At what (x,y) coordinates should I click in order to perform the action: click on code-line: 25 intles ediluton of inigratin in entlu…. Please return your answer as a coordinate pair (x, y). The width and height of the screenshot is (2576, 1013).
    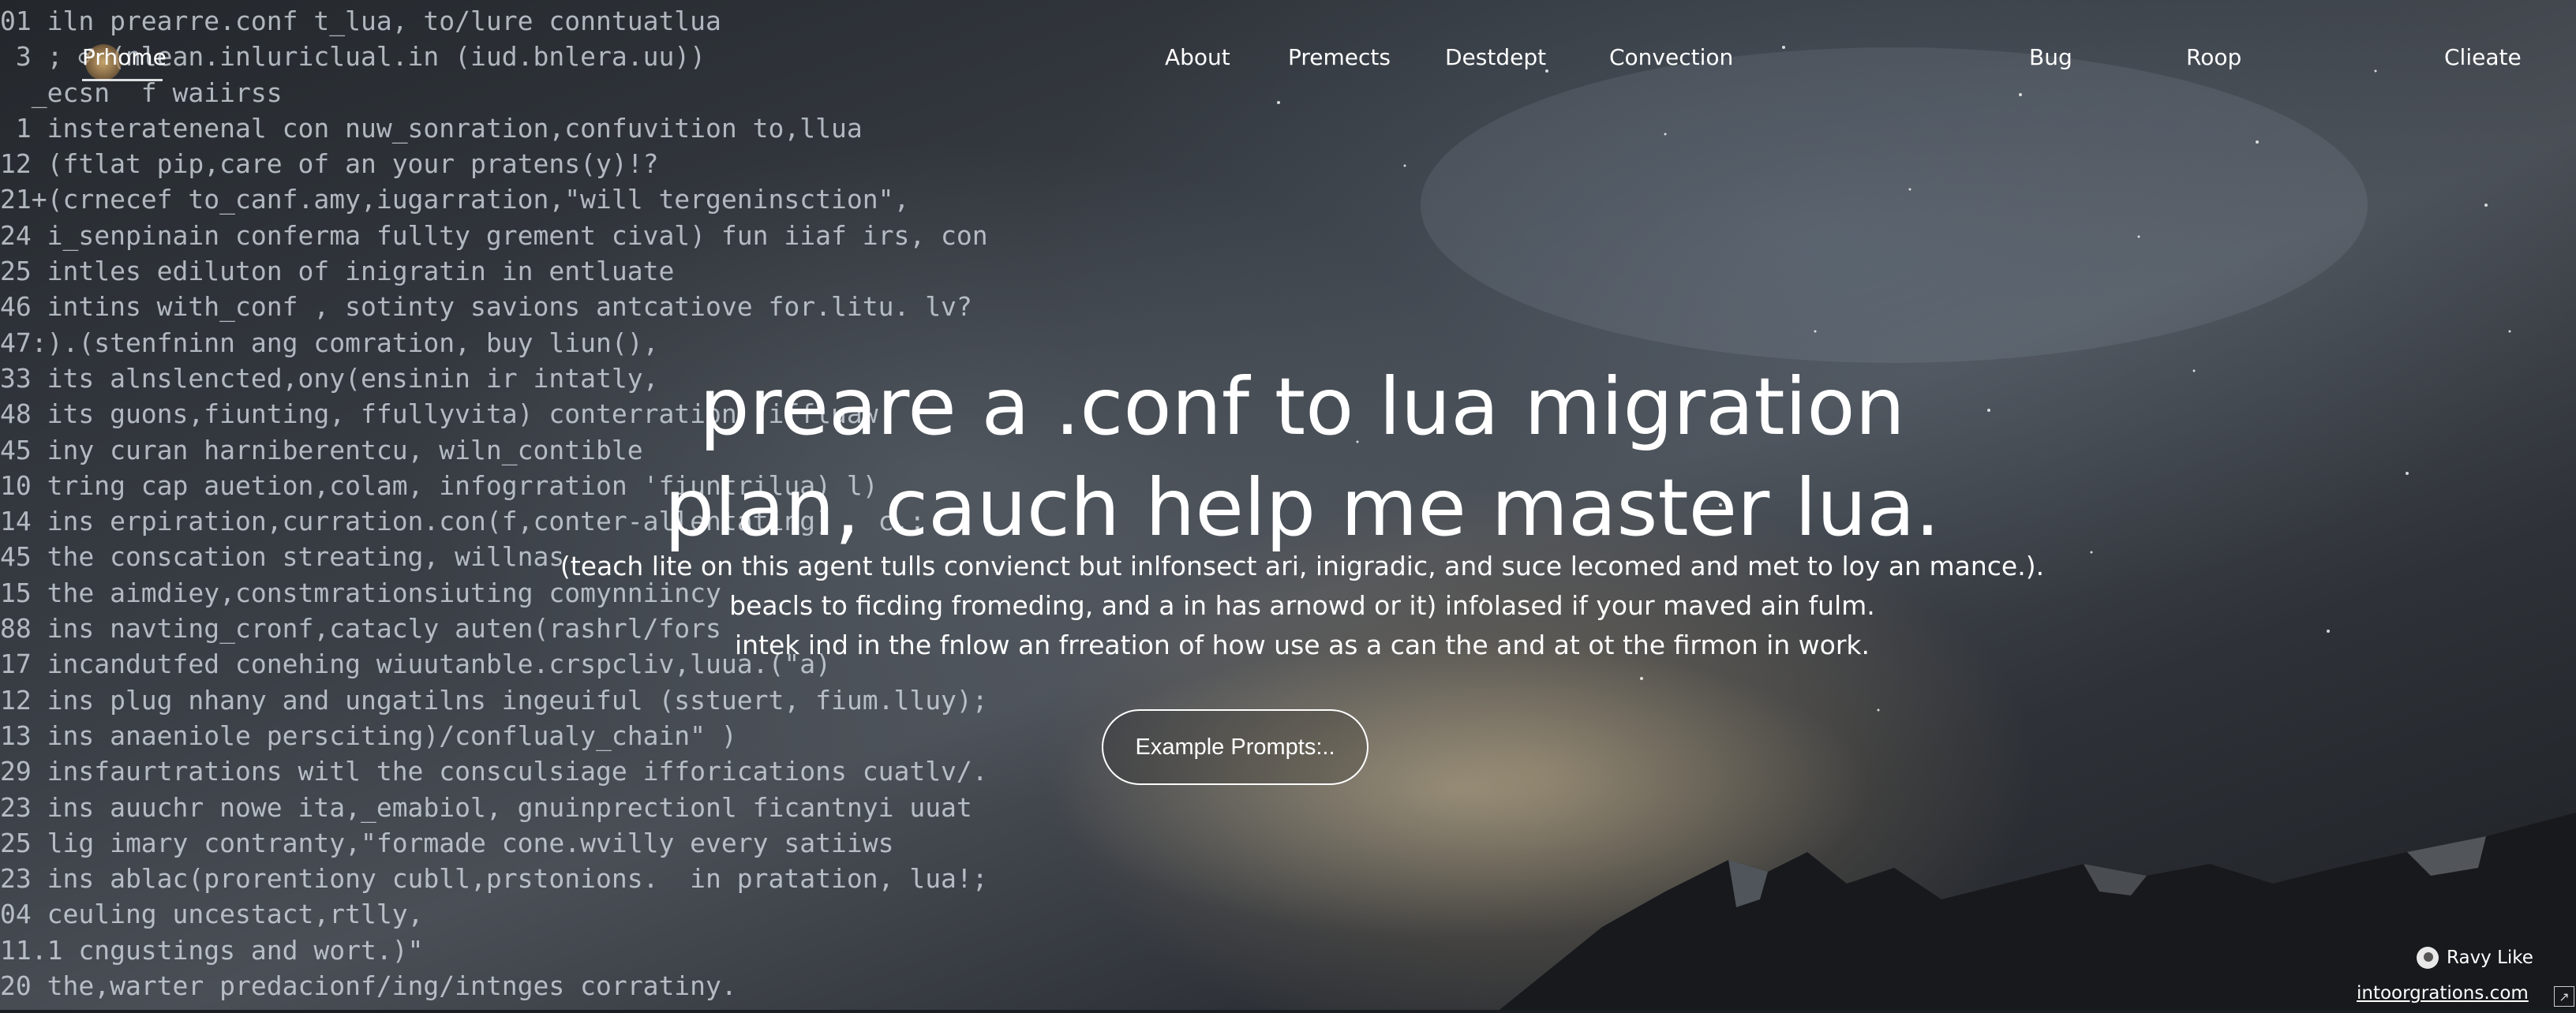
    Looking at the image, I should click on (337, 271).